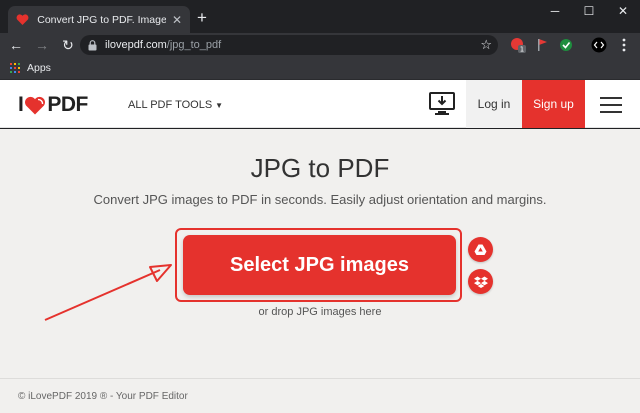 This screenshot has width=640, height=413. I want to click on heart-icon, so click(35, 105).